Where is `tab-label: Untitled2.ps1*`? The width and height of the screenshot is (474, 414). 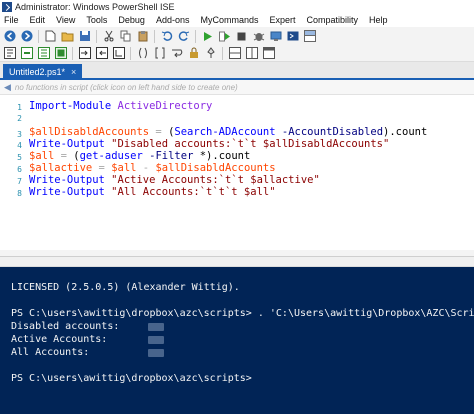
tab-label: Untitled2.ps1* is located at coordinates (37, 72).